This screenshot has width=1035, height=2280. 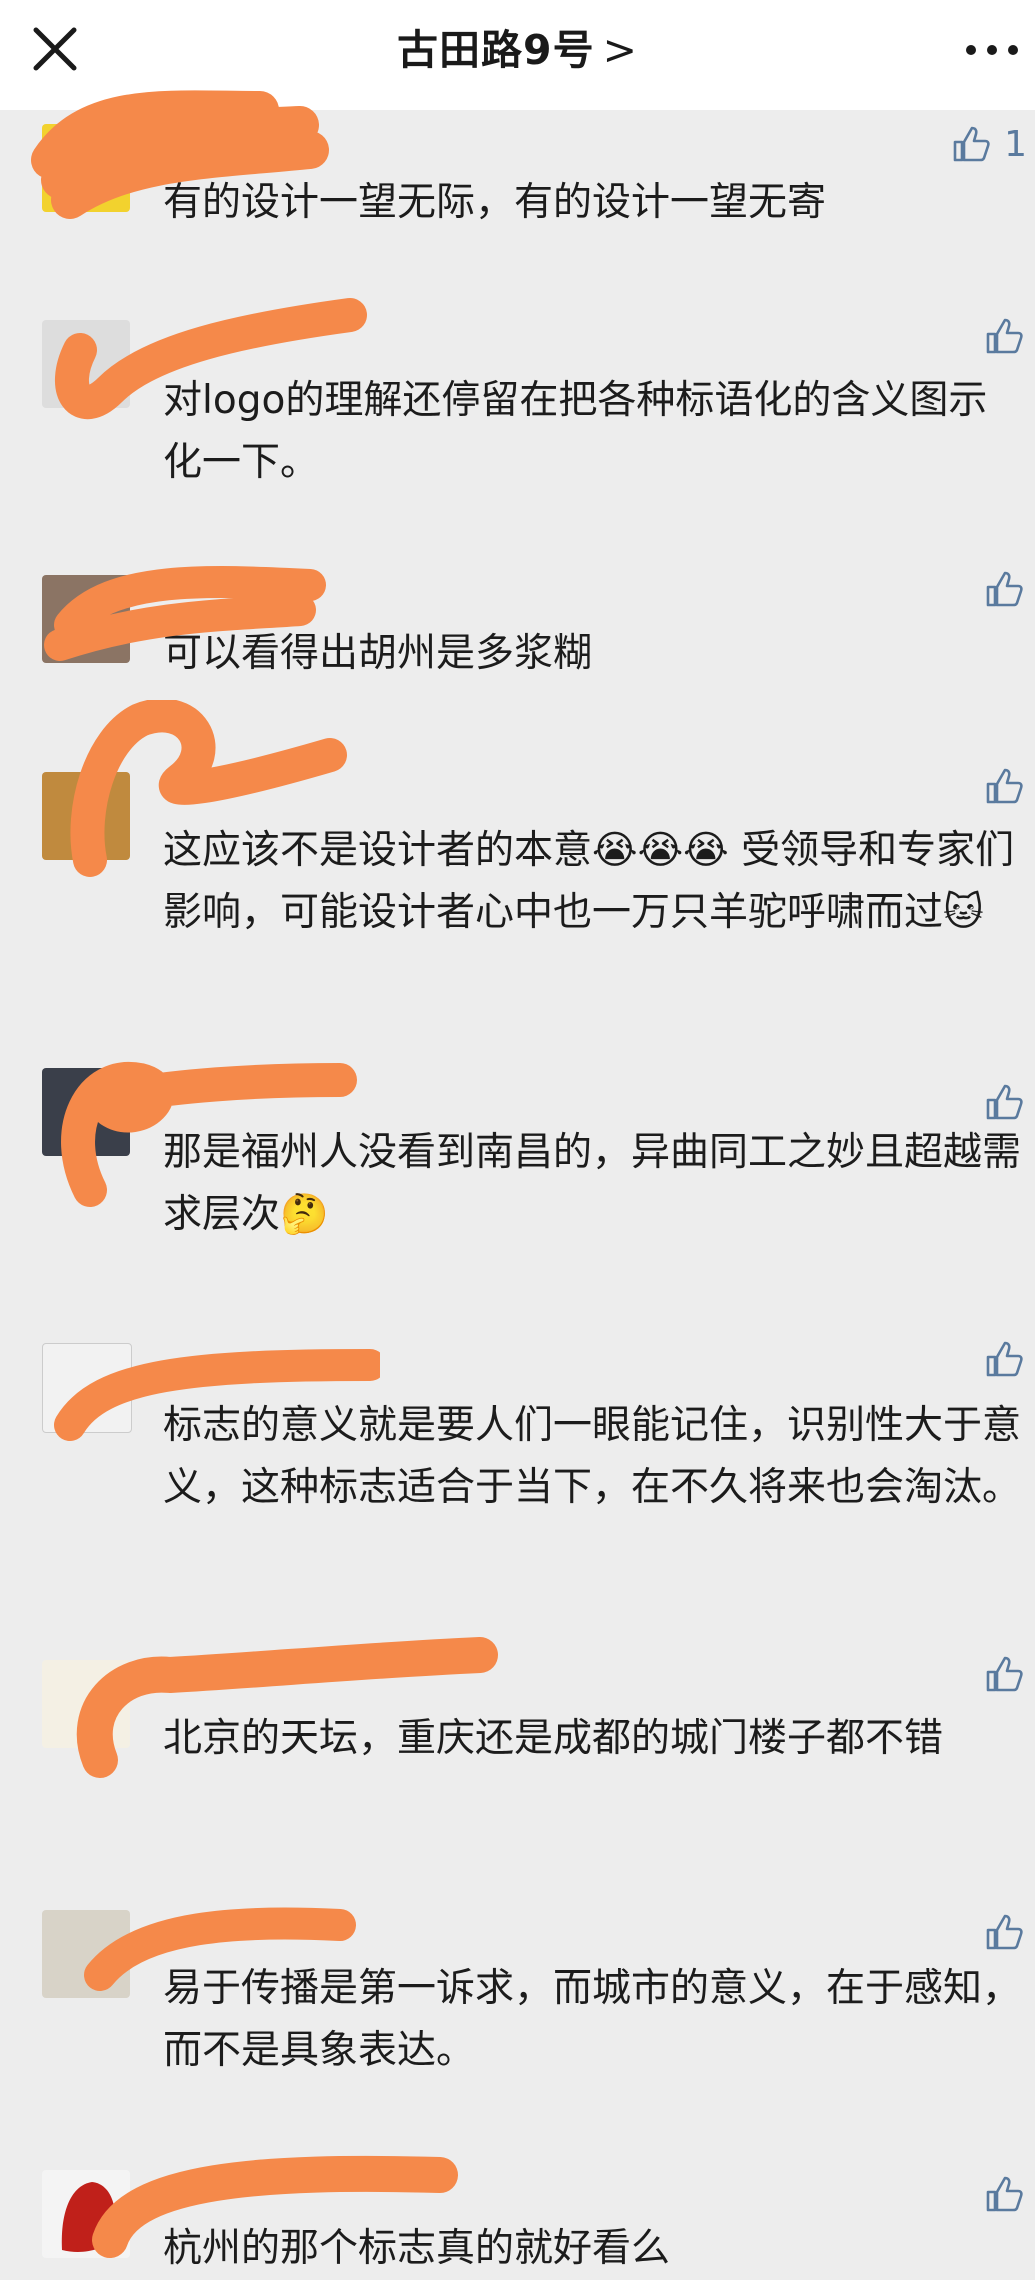 I want to click on comment-text: 那是福州人没看到南昌的，异曲同工之妙且超越需求层次🤔, so click(x=592, y=1183).